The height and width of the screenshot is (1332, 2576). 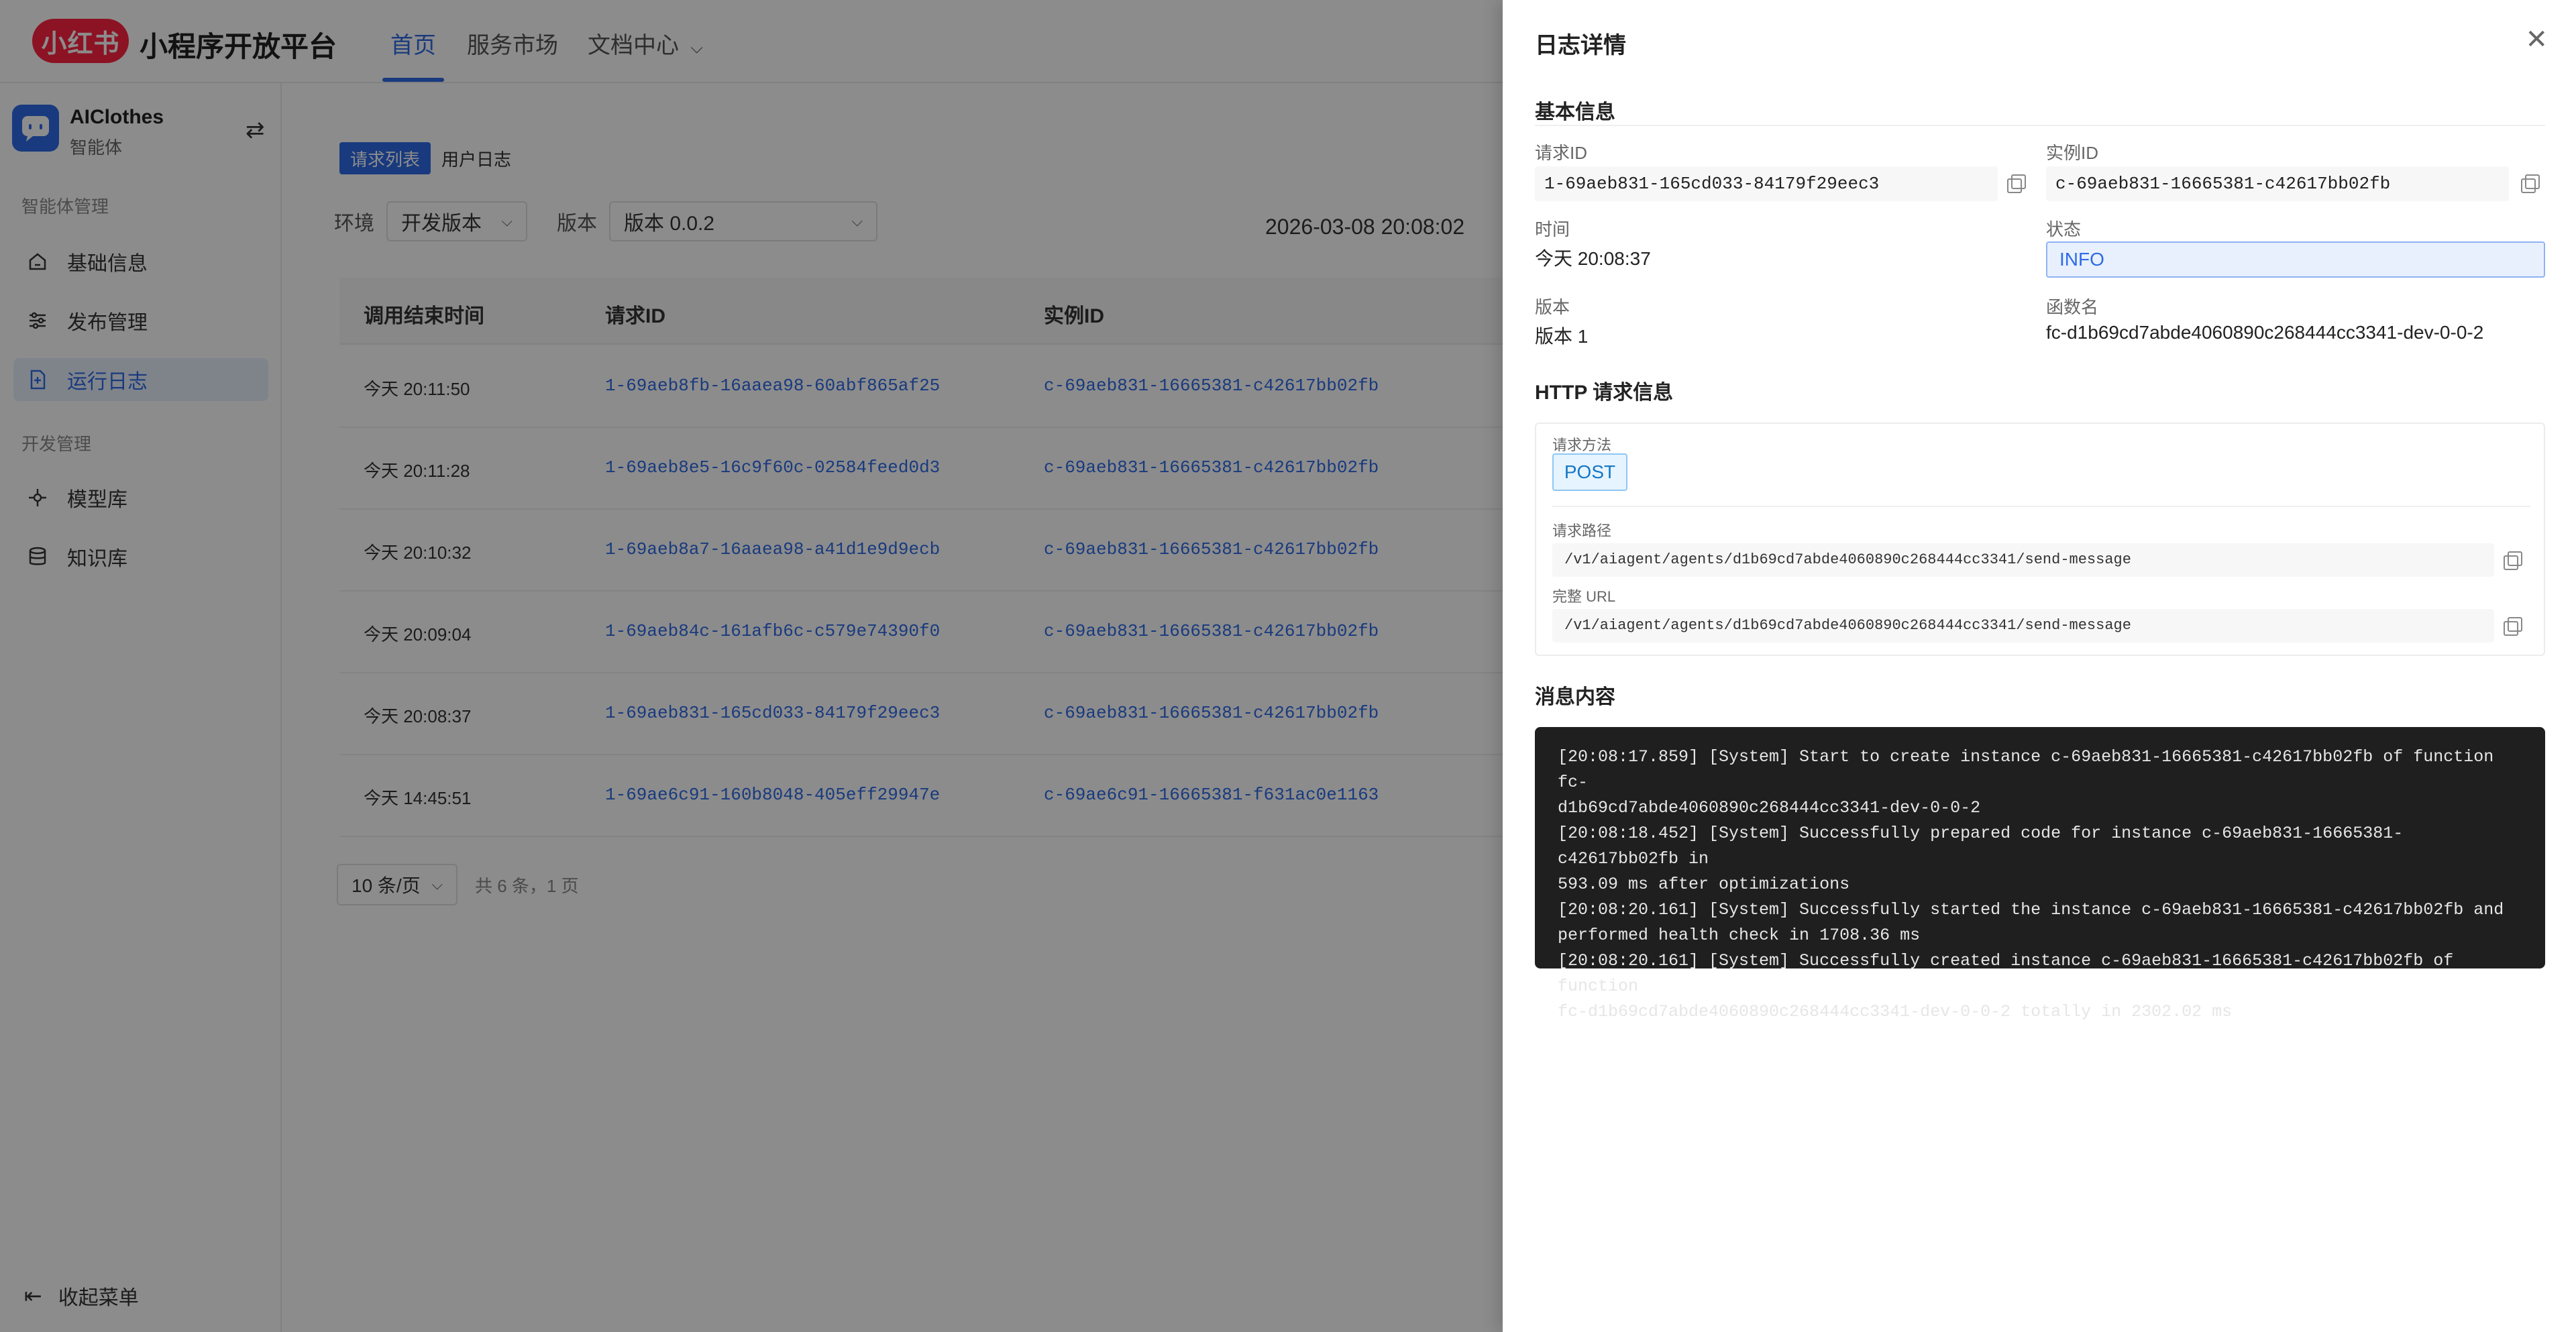 What do you see at coordinates (1766, 183) in the screenshot?
I see `request-id-field: 1-69aeb831-165cd033-84179f29eec3` at bounding box center [1766, 183].